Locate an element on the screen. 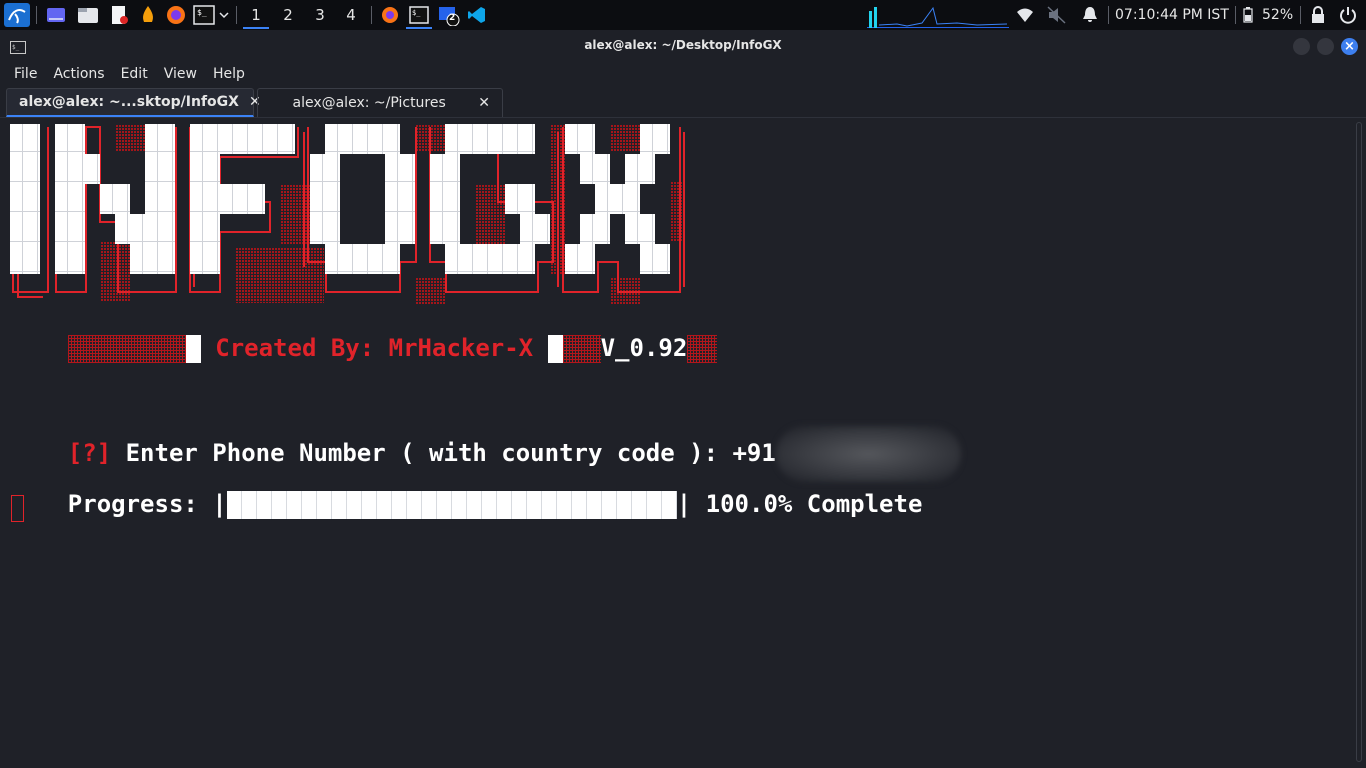  workspace-4: 4 is located at coordinates (351, 15).